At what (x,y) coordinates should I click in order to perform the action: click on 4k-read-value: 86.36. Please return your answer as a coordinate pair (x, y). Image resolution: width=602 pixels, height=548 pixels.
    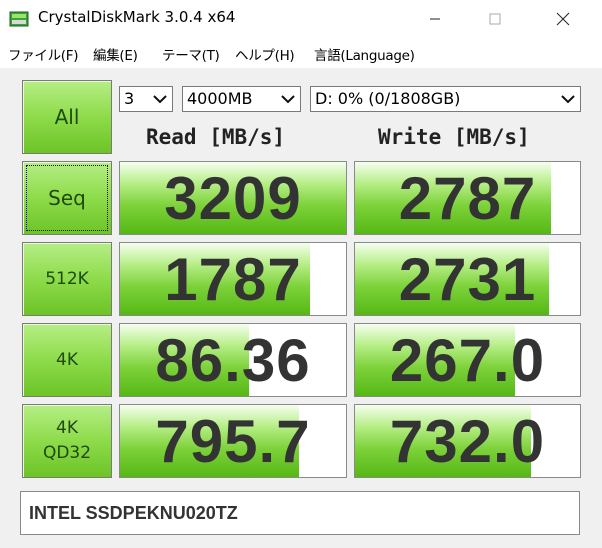
    Looking at the image, I should click on (233, 360).